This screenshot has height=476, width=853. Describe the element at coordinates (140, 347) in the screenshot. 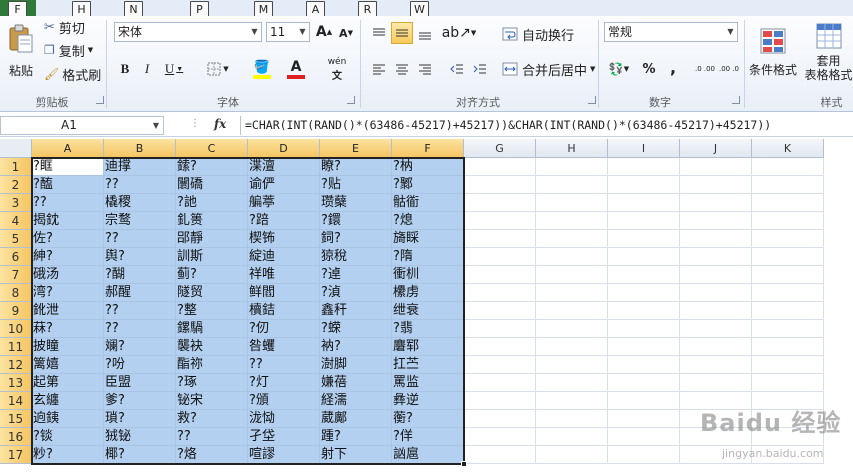

I see `cell-b11: 斓?` at that location.